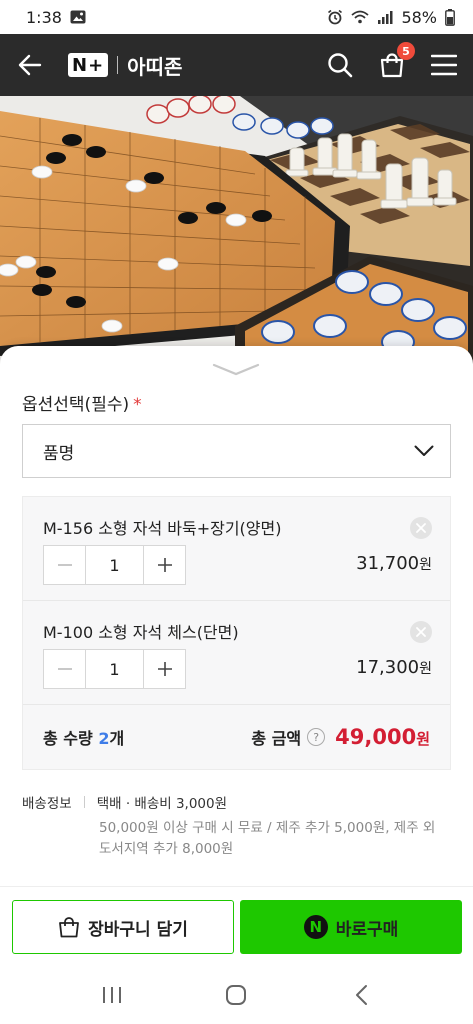  What do you see at coordinates (385, 17) in the screenshot?
I see `signal-icon` at bounding box center [385, 17].